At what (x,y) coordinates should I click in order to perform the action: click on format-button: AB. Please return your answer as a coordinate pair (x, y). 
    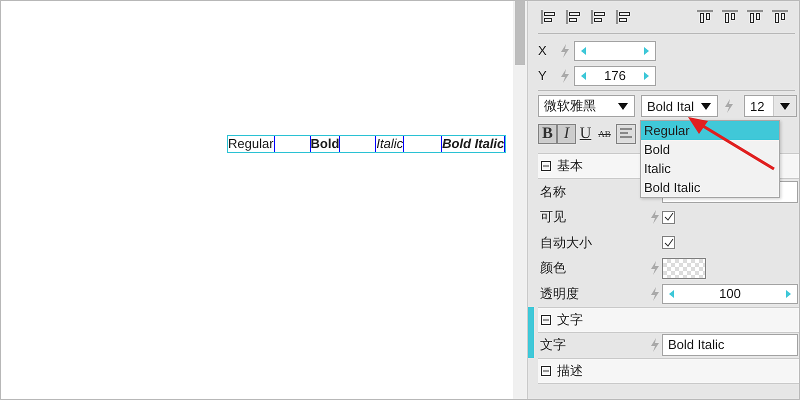
    Looking at the image, I should click on (604, 134).